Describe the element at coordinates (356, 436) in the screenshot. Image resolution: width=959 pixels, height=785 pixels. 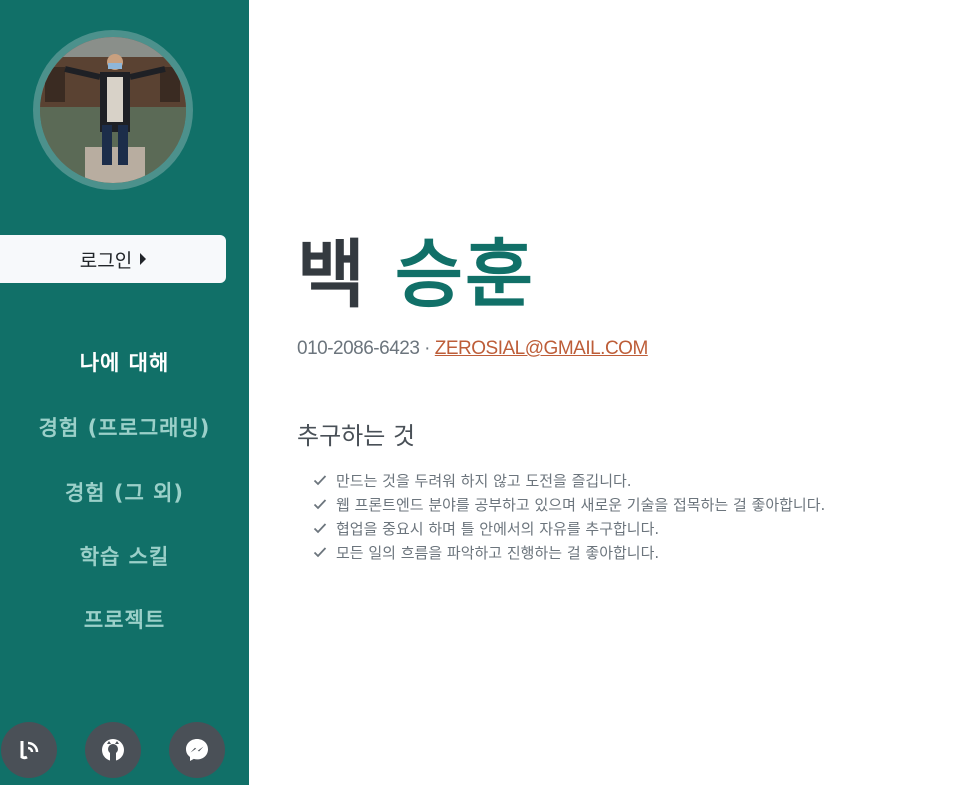
I see `section-title: 추구하는 것` at that location.